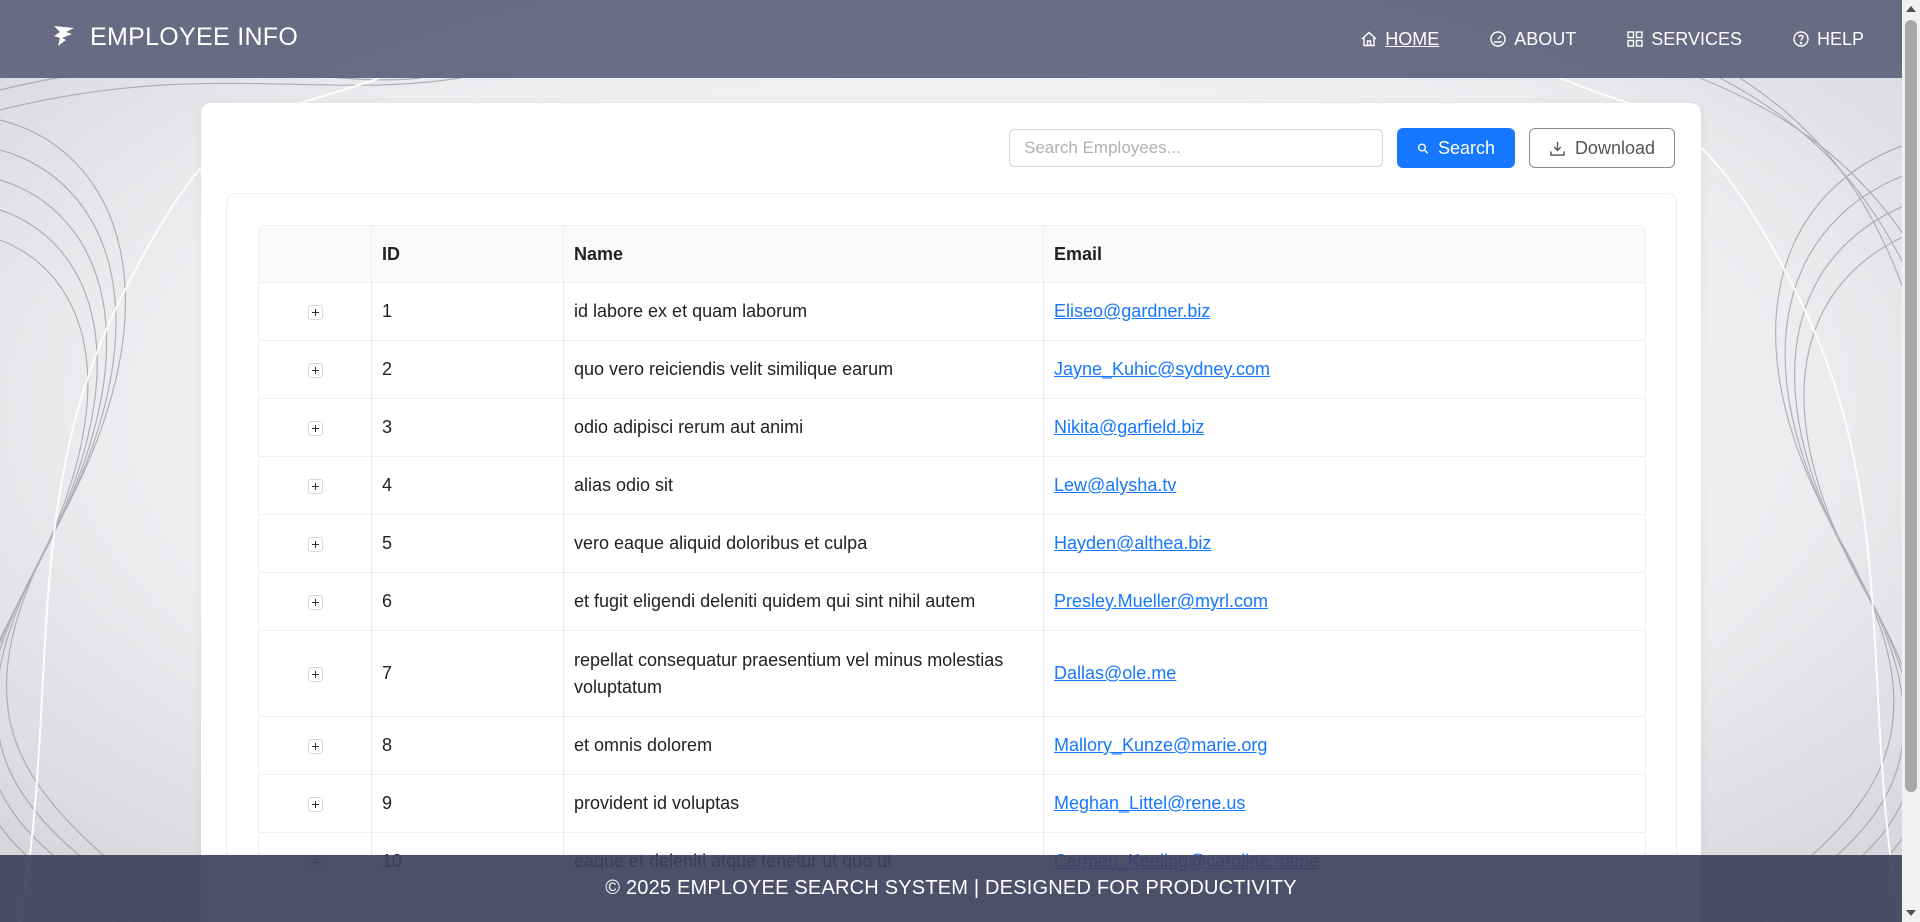 This screenshot has width=1920, height=922. What do you see at coordinates (468, 370) in the screenshot?
I see `cell-id: 2` at bounding box center [468, 370].